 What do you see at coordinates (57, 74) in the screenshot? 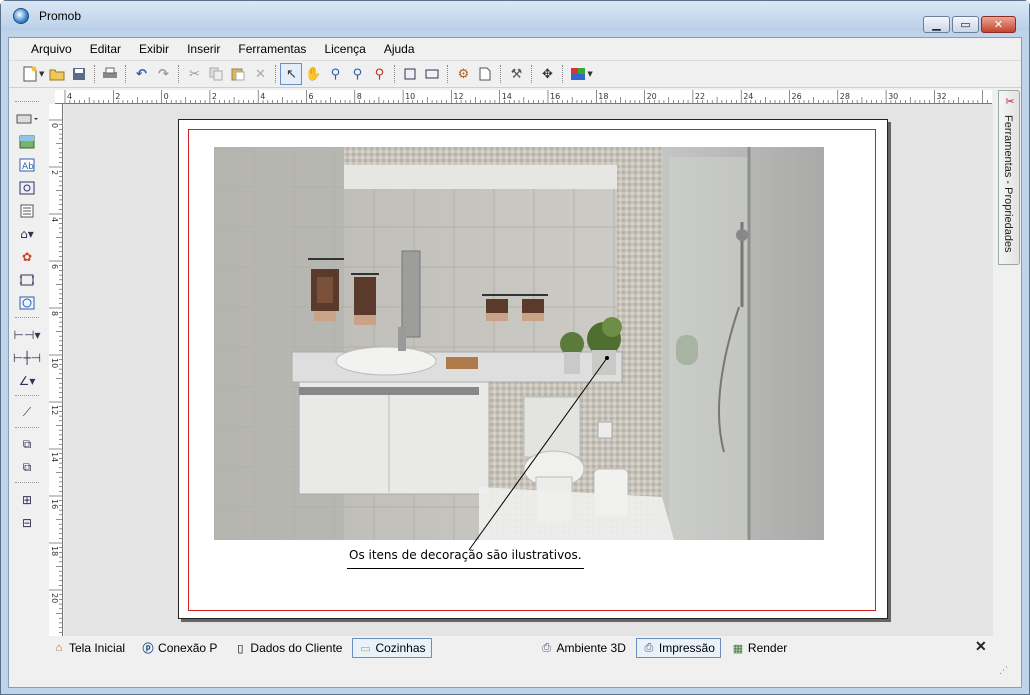
I see `open-folder-icon` at bounding box center [57, 74].